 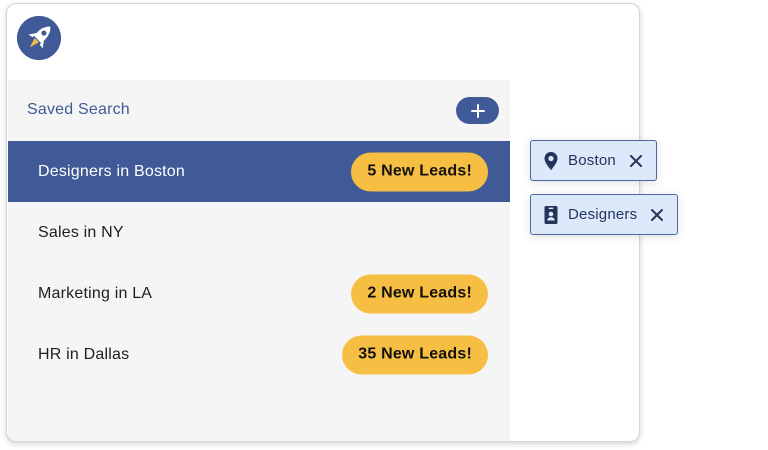 I want to click on new-leads-badge: 35 New Leads!, so click(x=415, y=354).